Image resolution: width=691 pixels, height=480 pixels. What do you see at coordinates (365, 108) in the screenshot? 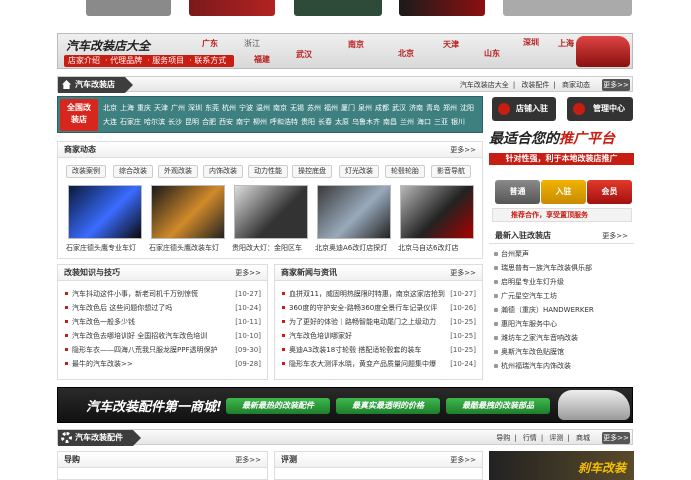
I see `city-link: 泉州` at bounding box center [365, 108].